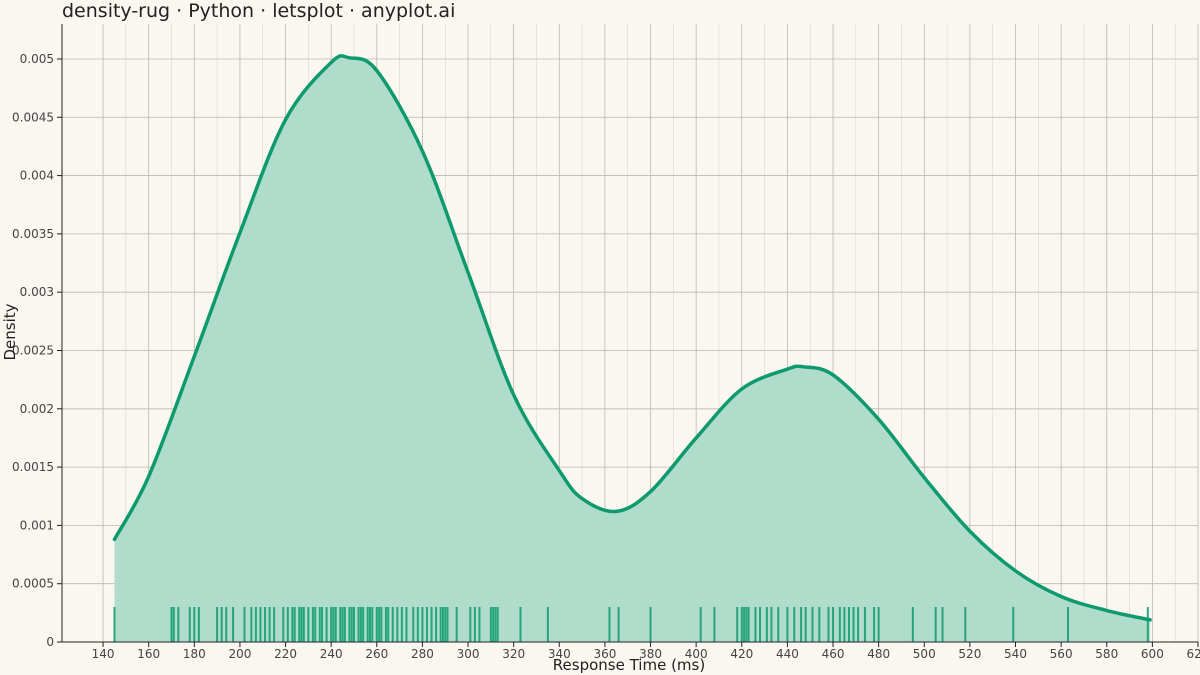 Image resolution: width=1200 pixels, height=675 pixels. Describe the element at coordinates (1061, 654) in the screenshot. I see `x-tick-label-21: 560` at that location.